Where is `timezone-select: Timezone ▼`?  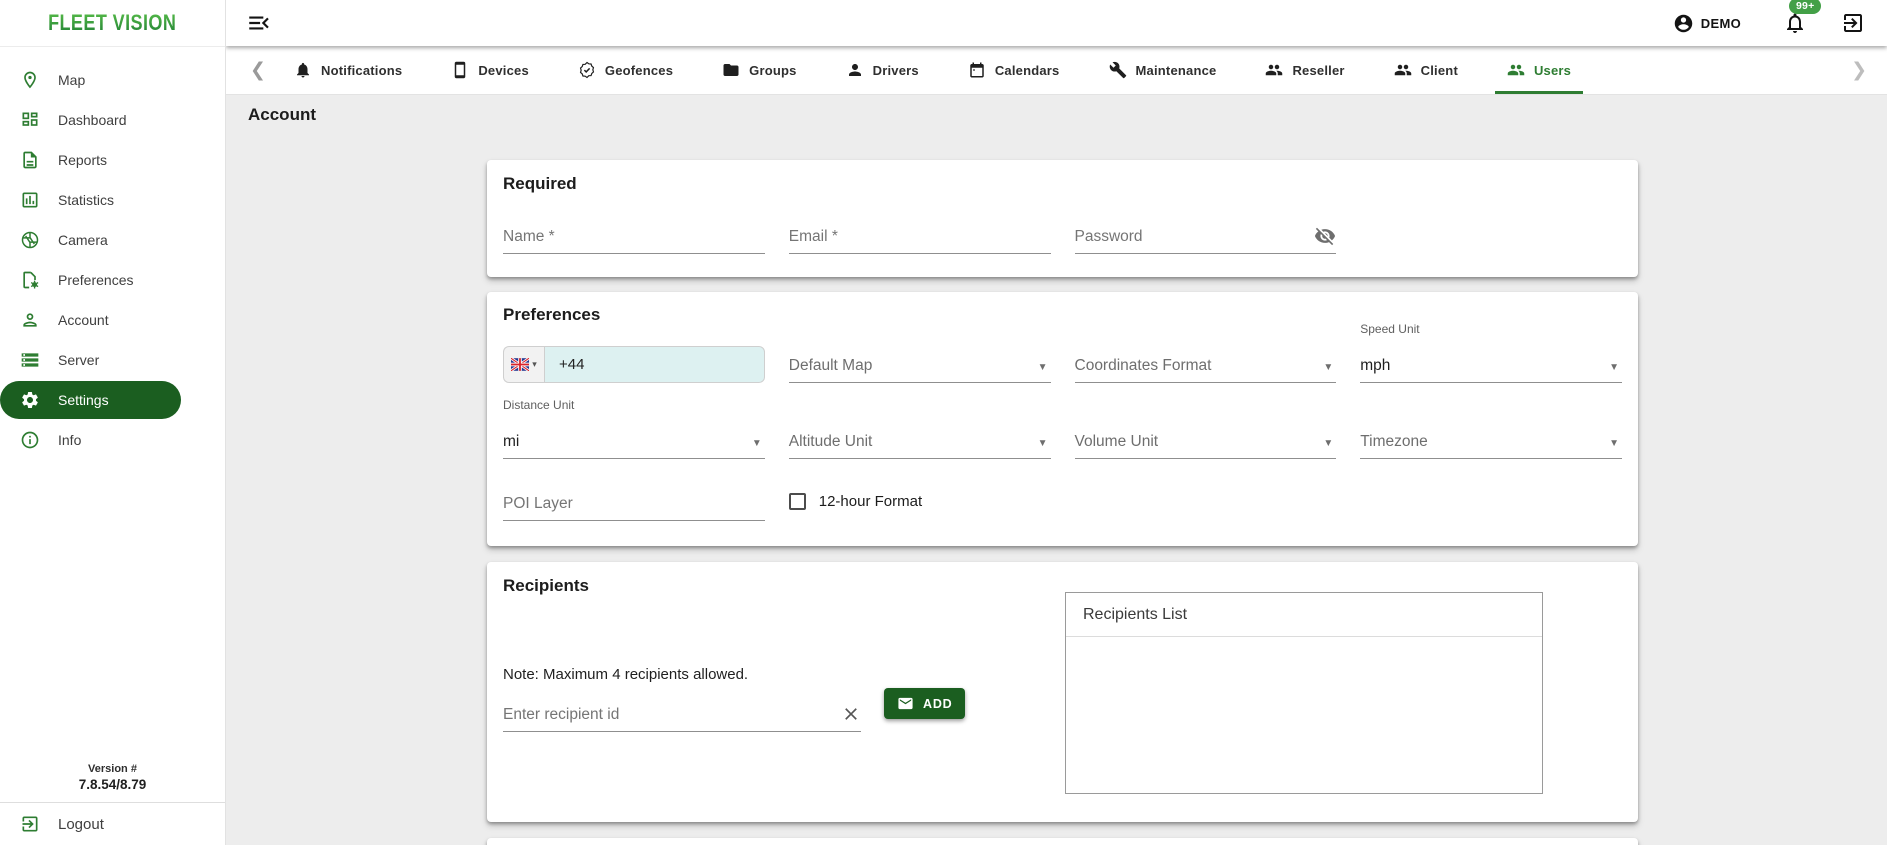 timezone-select: Timezone ▼ is located at coordinates (1491, 437).